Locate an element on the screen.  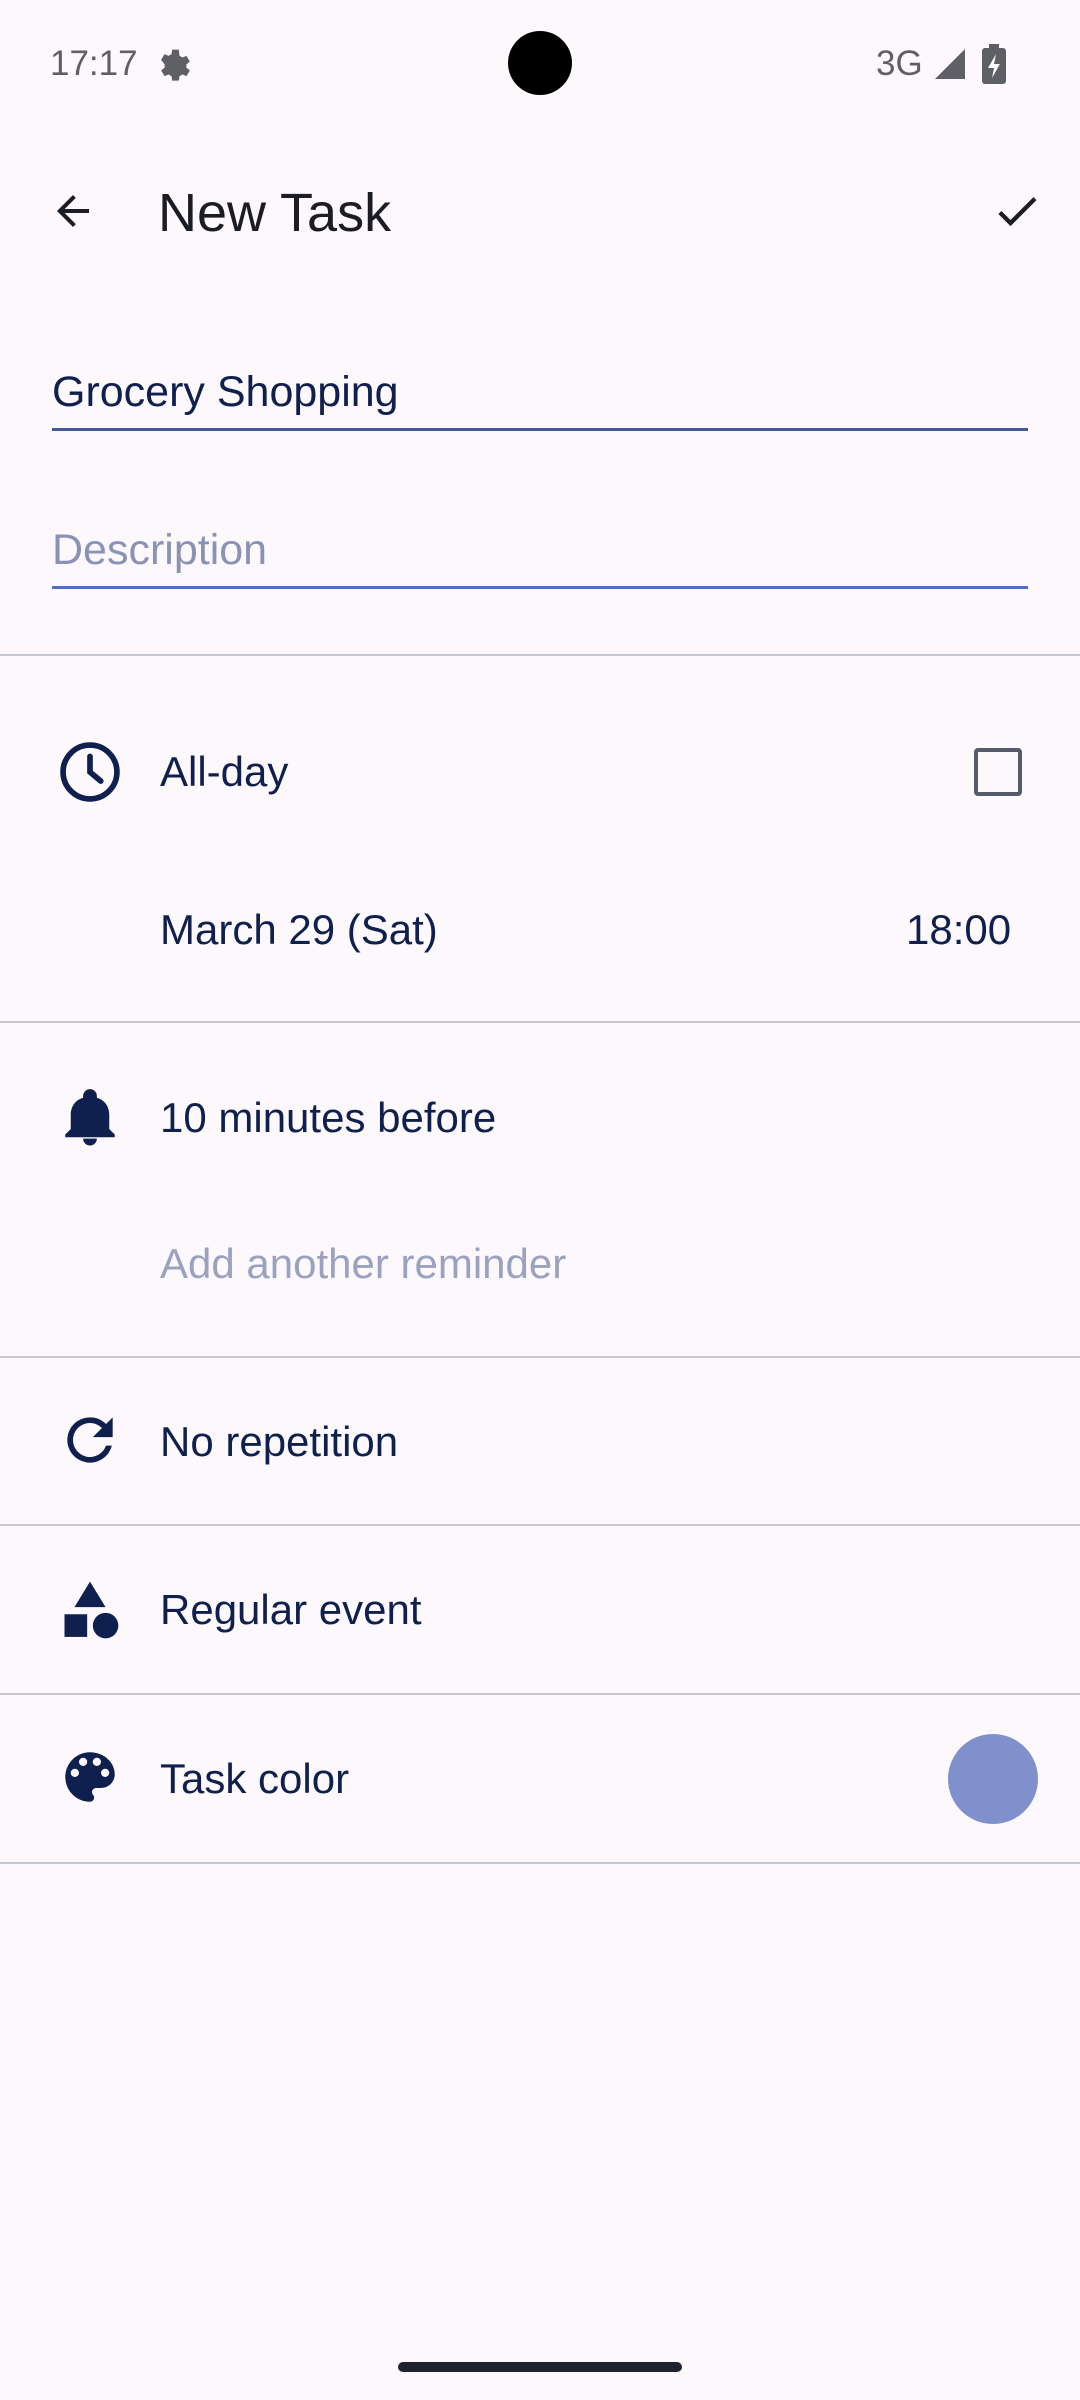
task-title-value: Grocery Shopping is located at coordinates (225, 392).